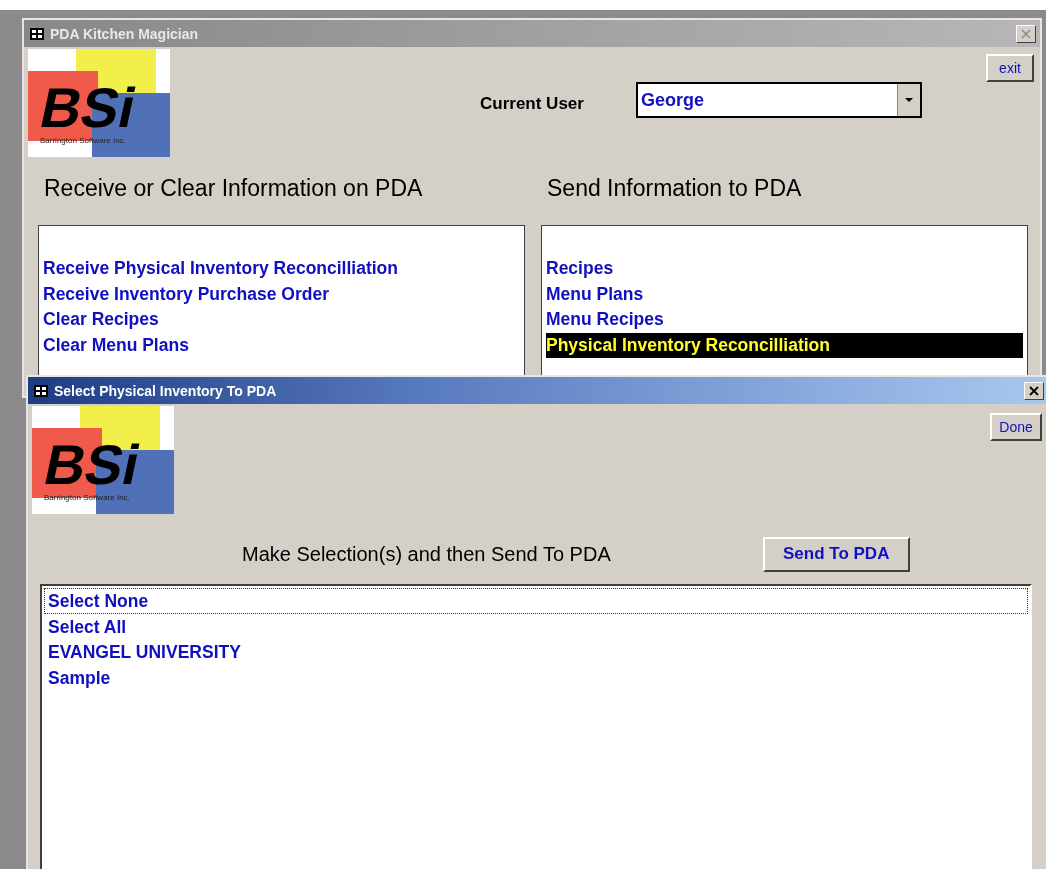 The width and height of the screenshot is (1046, 869). I want to click on section-heading: Send Information to PDA, so click(674, 189).